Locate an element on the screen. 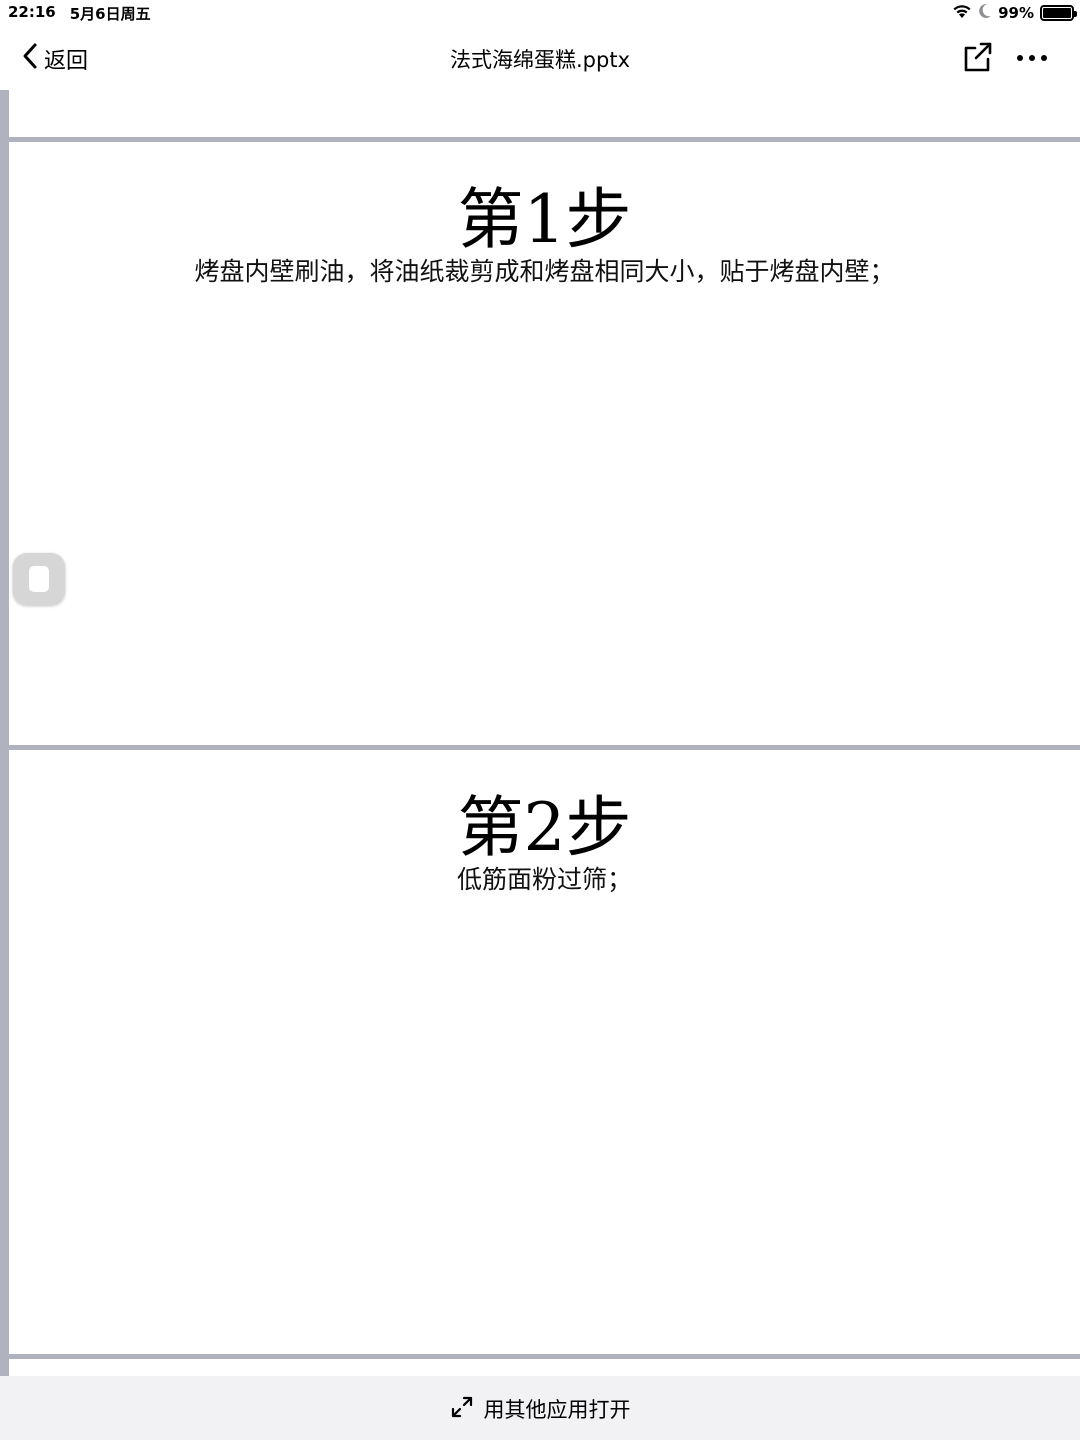  more-icon is located at coordinates (1032, 66).